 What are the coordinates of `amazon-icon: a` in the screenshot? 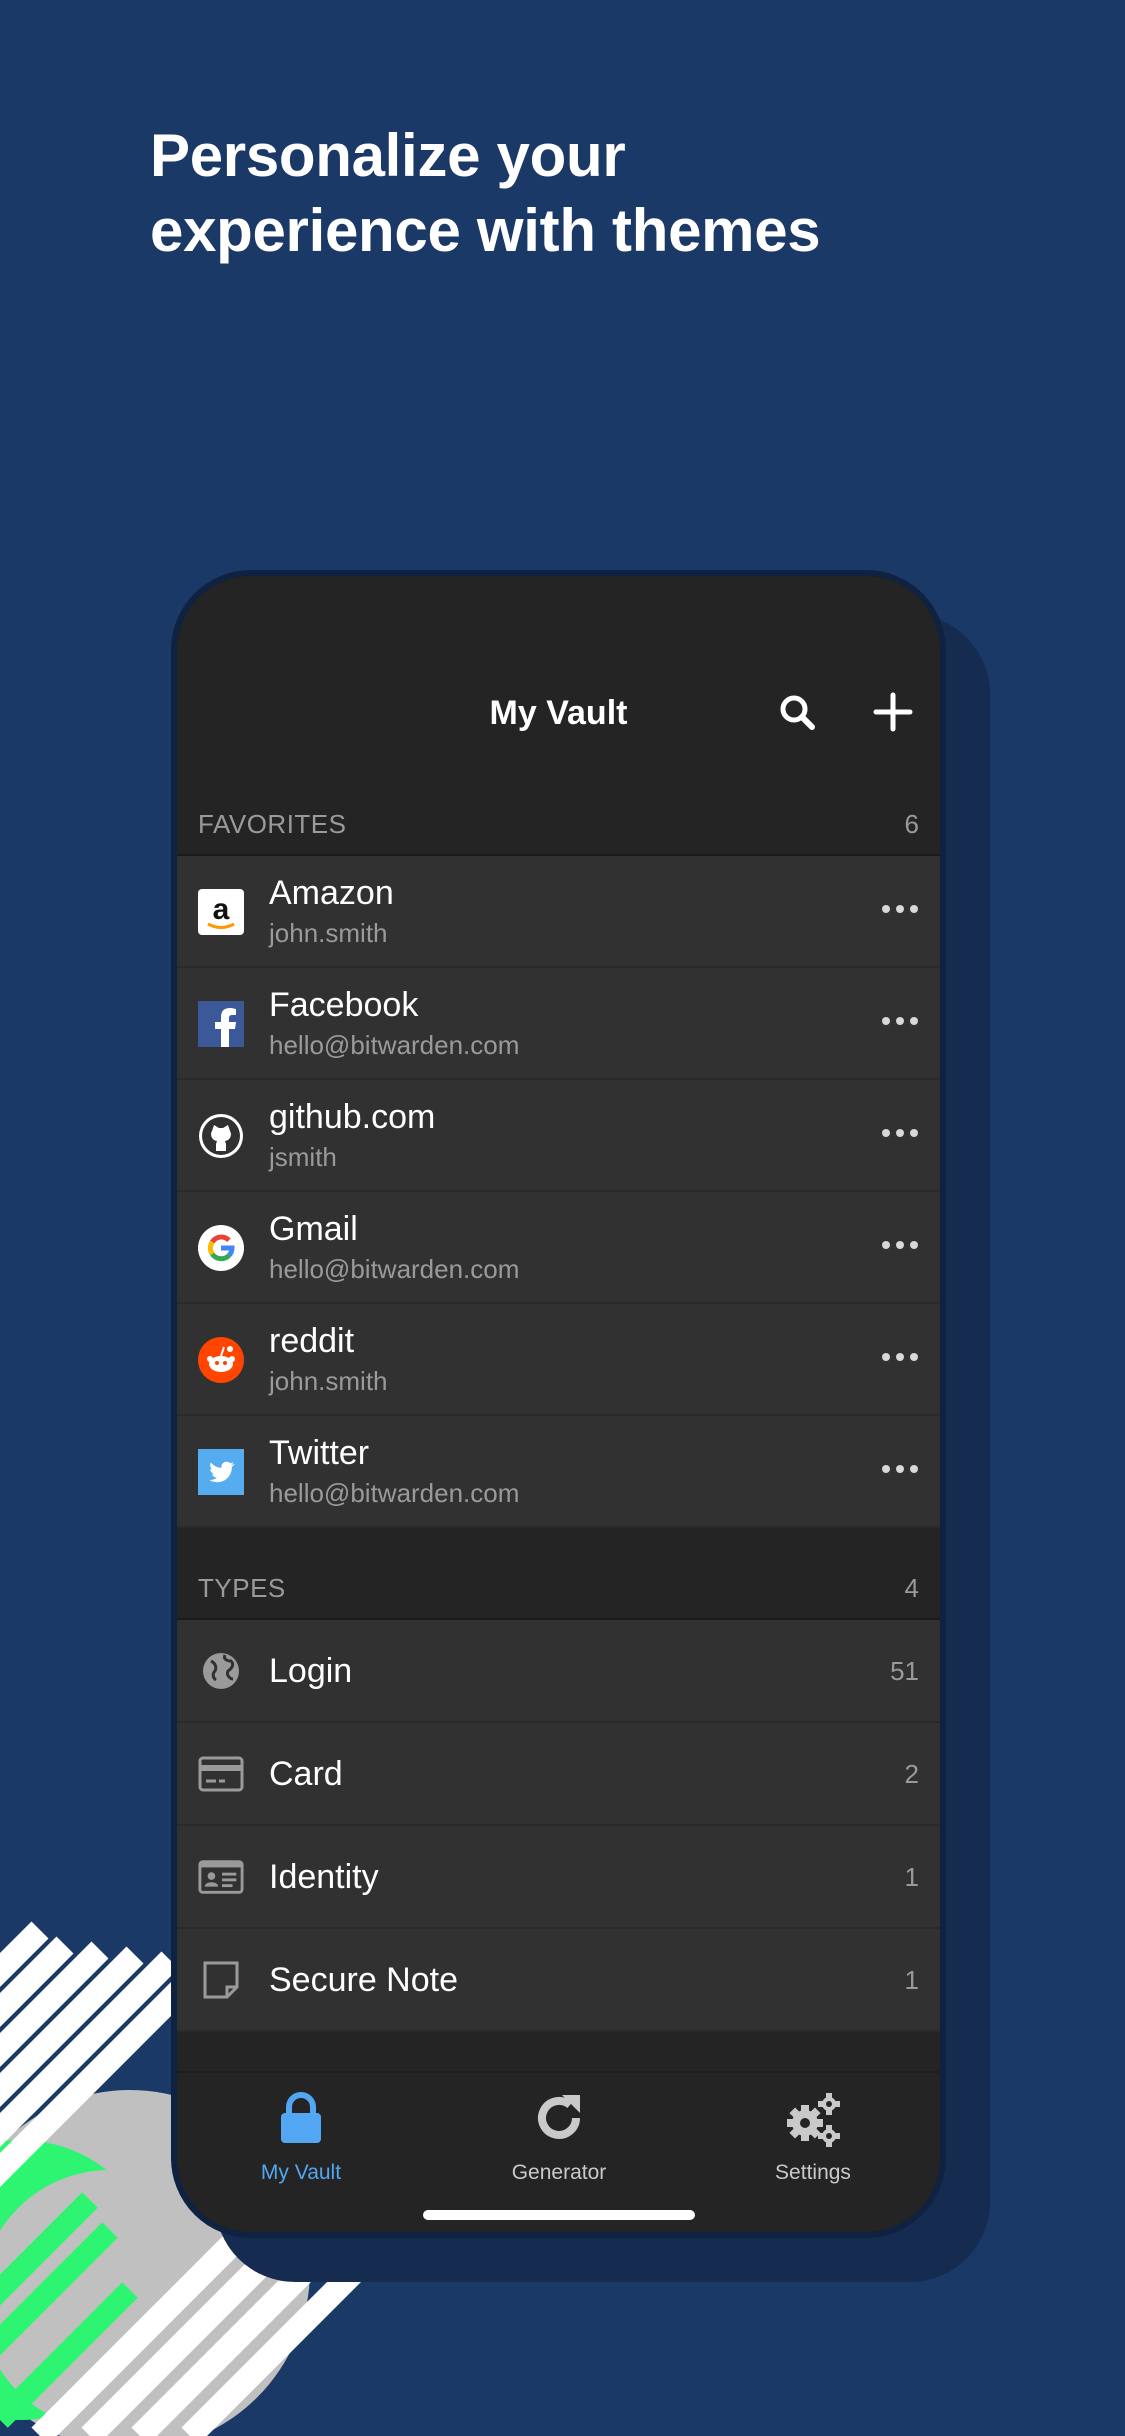 It's located at (221, 912).